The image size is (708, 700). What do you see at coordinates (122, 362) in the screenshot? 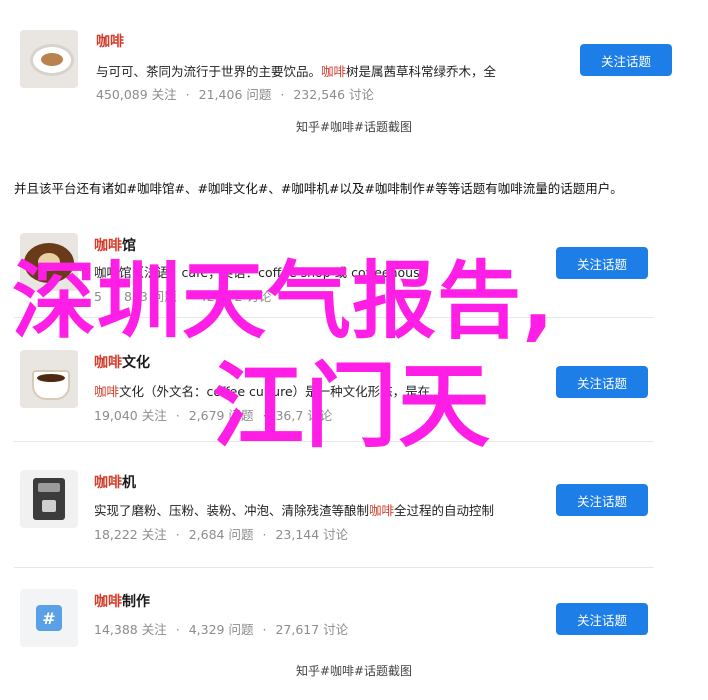
I see `topic-title-coffee-culture: 咖啡文化` at bounding box center [122, 362].